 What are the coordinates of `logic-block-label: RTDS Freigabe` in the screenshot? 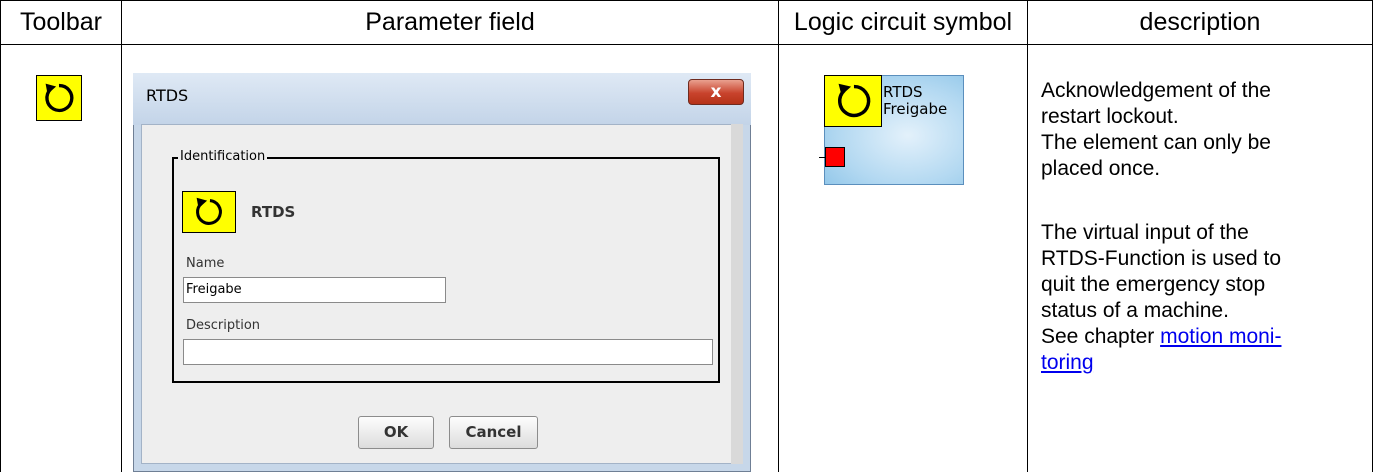 It's located at (915, 101).